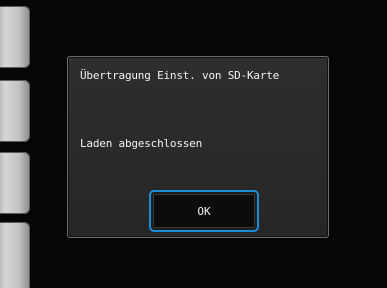 Image resolution: width=387 pixels, height=288 pixels. I want to click on dialog-message: Laden abgeschlossen, so click(141, 143).